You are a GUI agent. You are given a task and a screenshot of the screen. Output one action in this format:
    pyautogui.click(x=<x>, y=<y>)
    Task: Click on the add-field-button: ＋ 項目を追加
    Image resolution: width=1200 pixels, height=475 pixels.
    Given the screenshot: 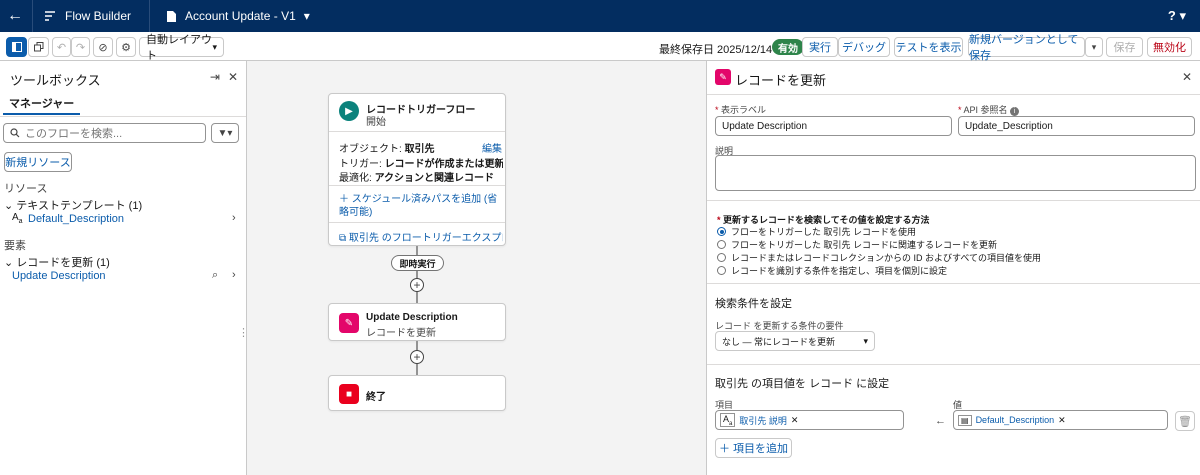 What is the action you would take?
    pyautogui.click(x=753, y=448)
    